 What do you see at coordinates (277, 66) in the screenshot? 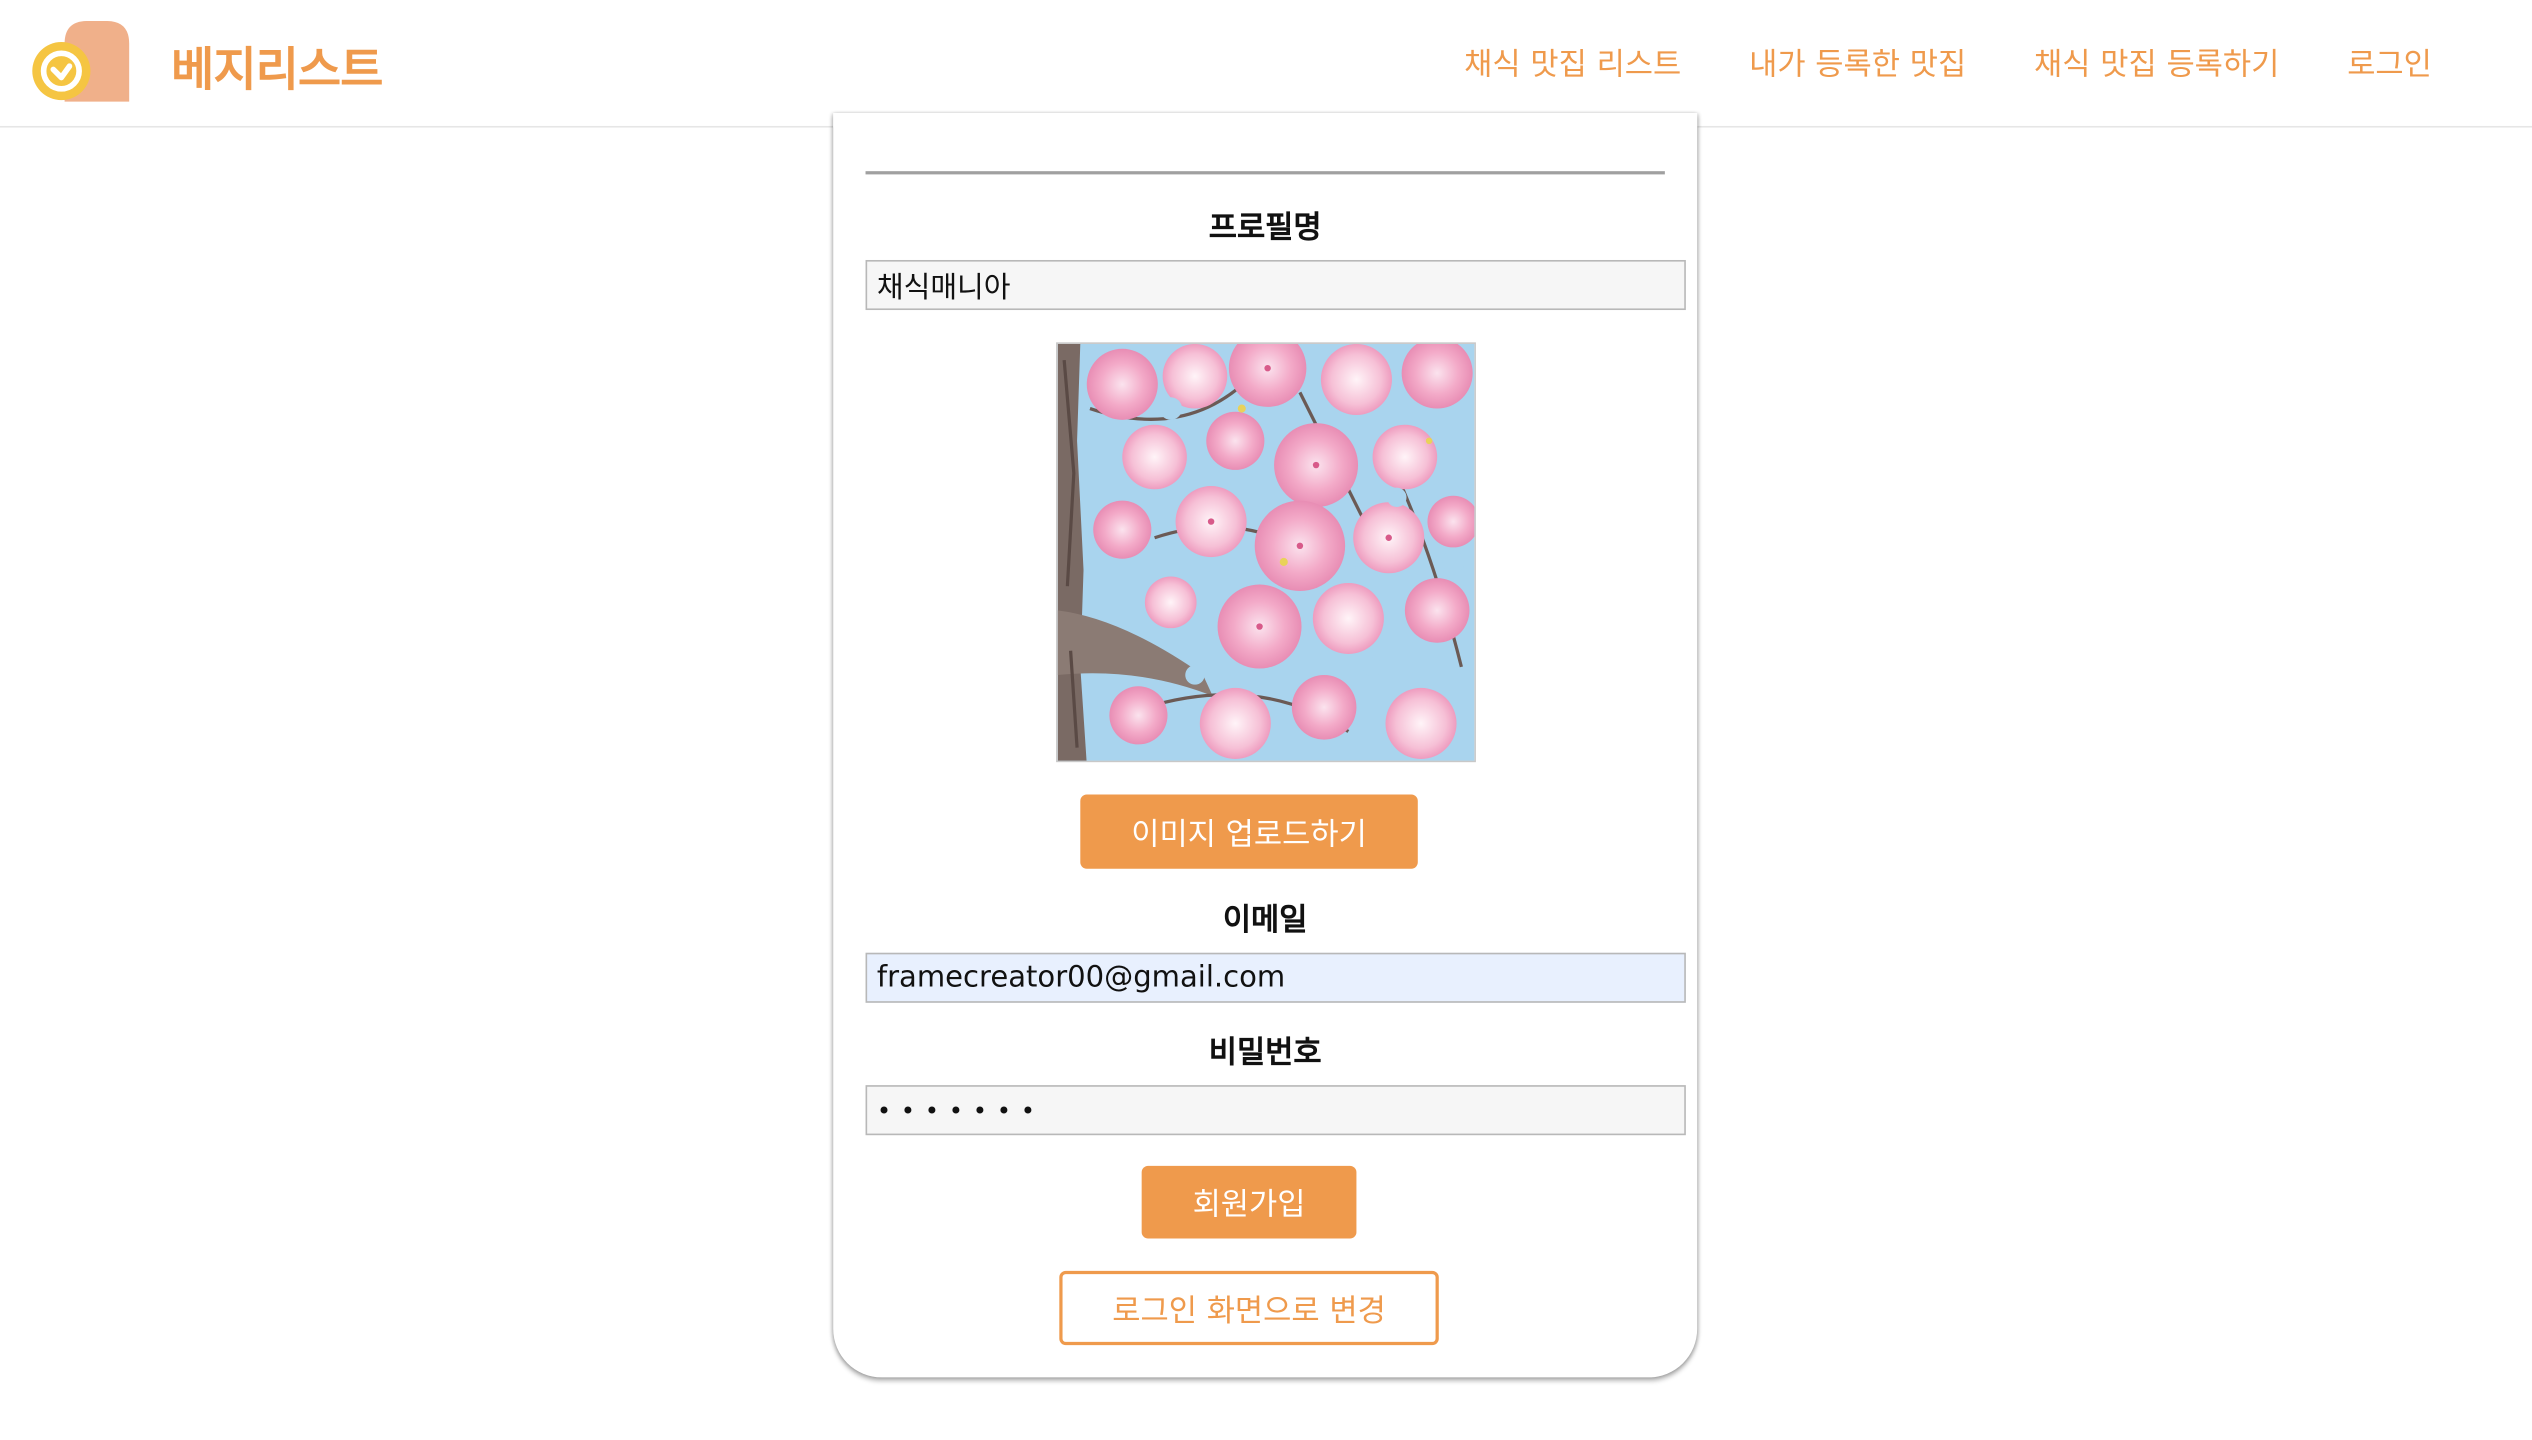
I see `brand-name: 베지리스트` at bounding box center [277, 66].